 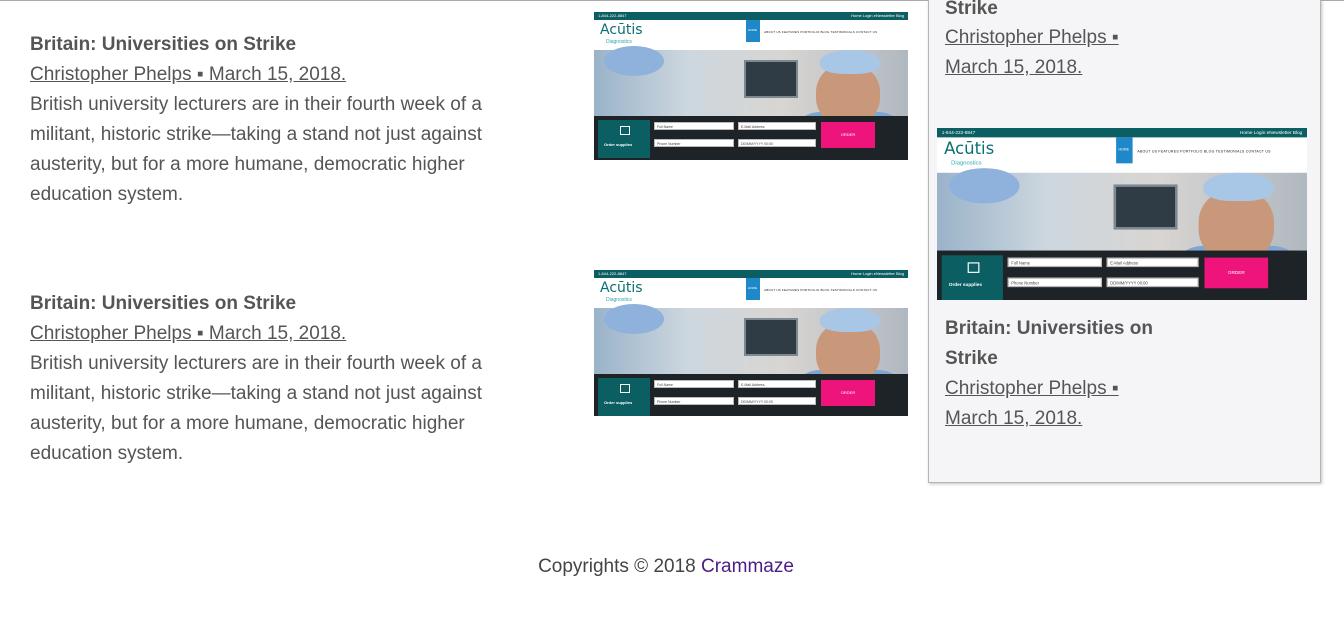 What do you see at coordinates (1075, 68) in the screenshot?
I see `sidebar-date-link: March 15, 2018.` at bounding box center [1075, 68].